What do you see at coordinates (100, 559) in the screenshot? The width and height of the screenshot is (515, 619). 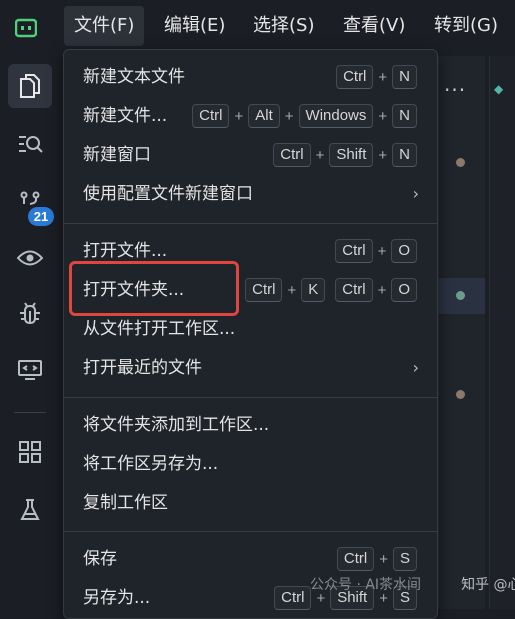 I see `menu-item-label: 保存` at bounding box center [100, 559].